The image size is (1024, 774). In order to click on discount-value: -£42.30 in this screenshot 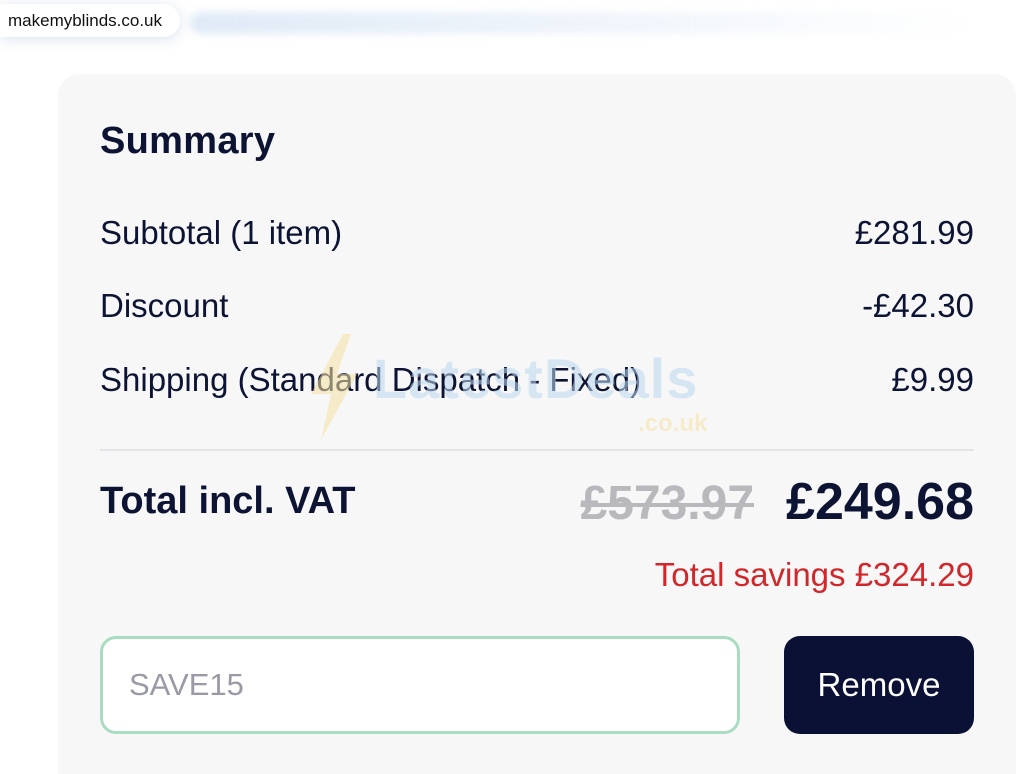, I will do `click(918, 305)`.